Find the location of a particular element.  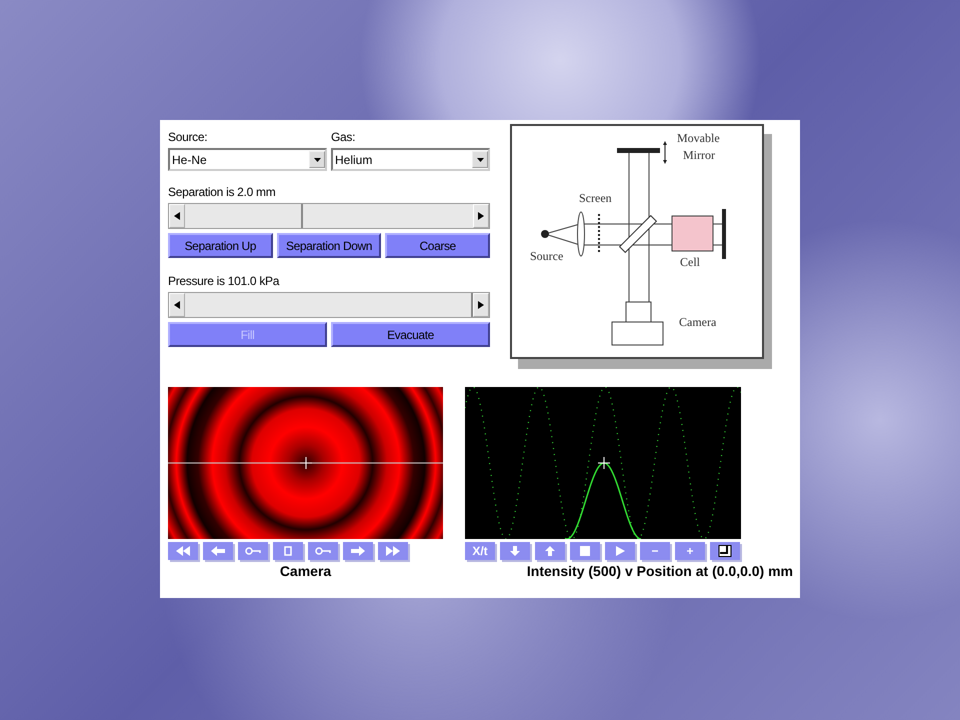

diagram-label: Cell is located at coordinates (690, 262).